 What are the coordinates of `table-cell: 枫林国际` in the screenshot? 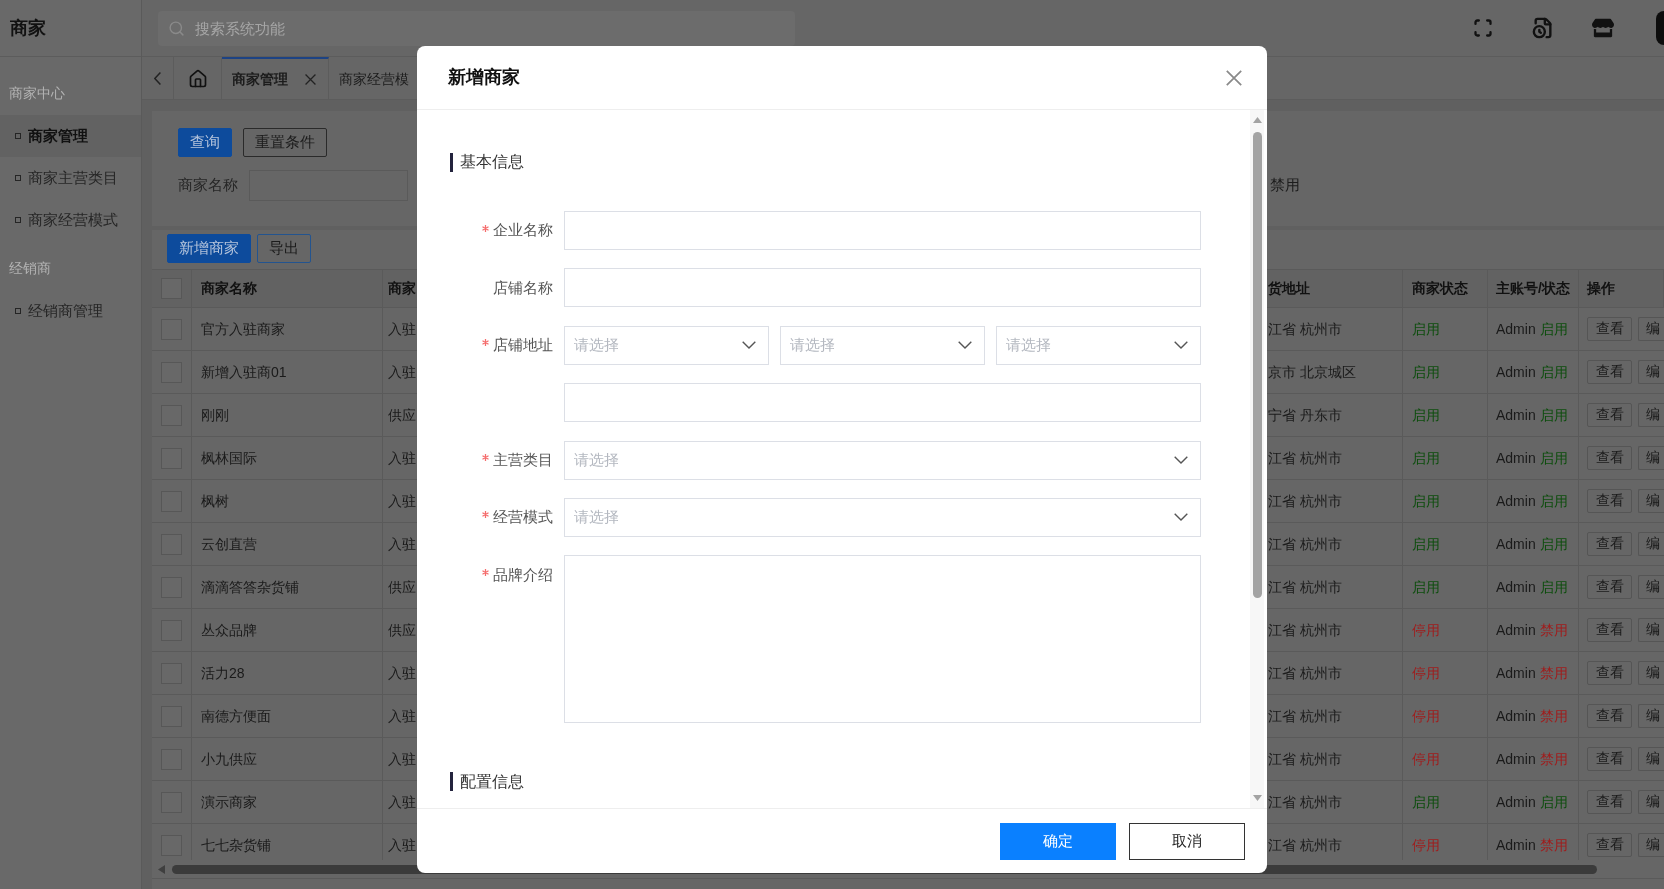 It's located at (287, 458).